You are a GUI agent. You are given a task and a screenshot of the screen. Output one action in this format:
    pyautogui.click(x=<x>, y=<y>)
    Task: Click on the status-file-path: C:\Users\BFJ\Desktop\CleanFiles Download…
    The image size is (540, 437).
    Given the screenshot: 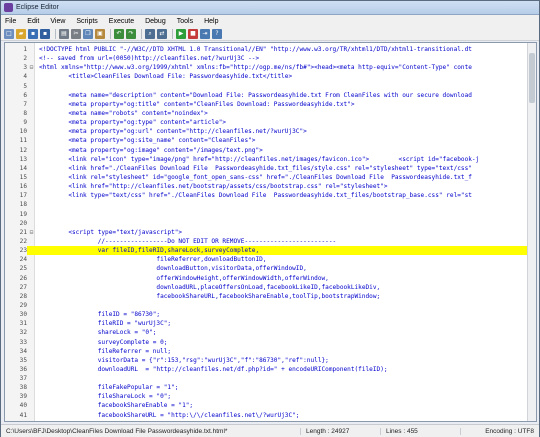 What is the action you would take?
    pyautogui.click(x=151, y=431)
    